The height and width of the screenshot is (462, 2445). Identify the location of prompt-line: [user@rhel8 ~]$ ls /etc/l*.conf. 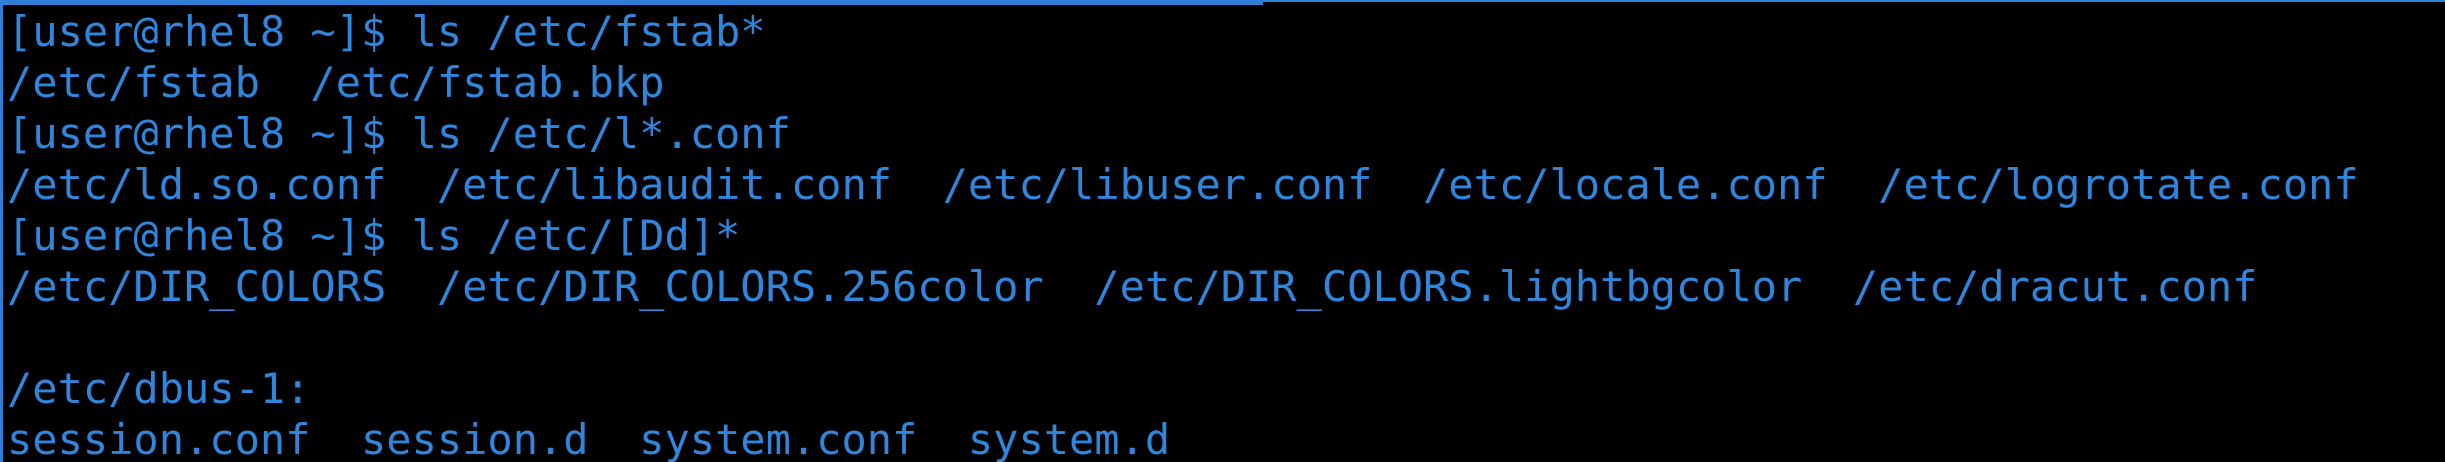
(399, 133).